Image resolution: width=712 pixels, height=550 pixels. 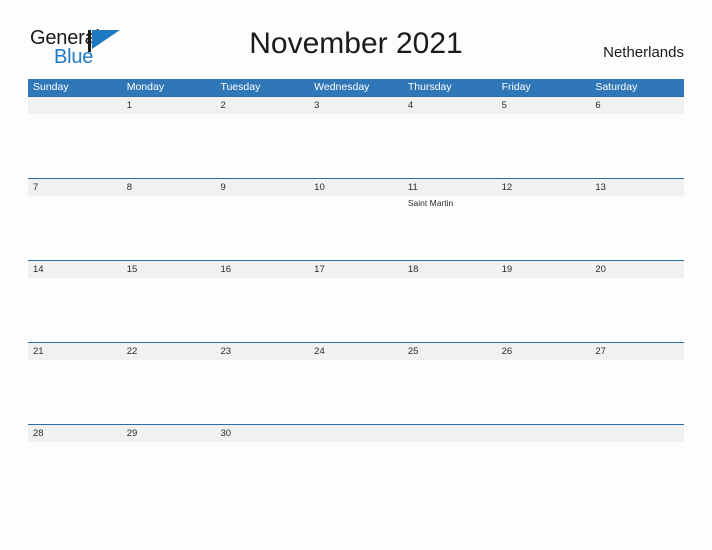 What do you see at coordinates (637, 187) in the screenshot?
I see `day-number-13: 13` at bounding box center [637, 187].